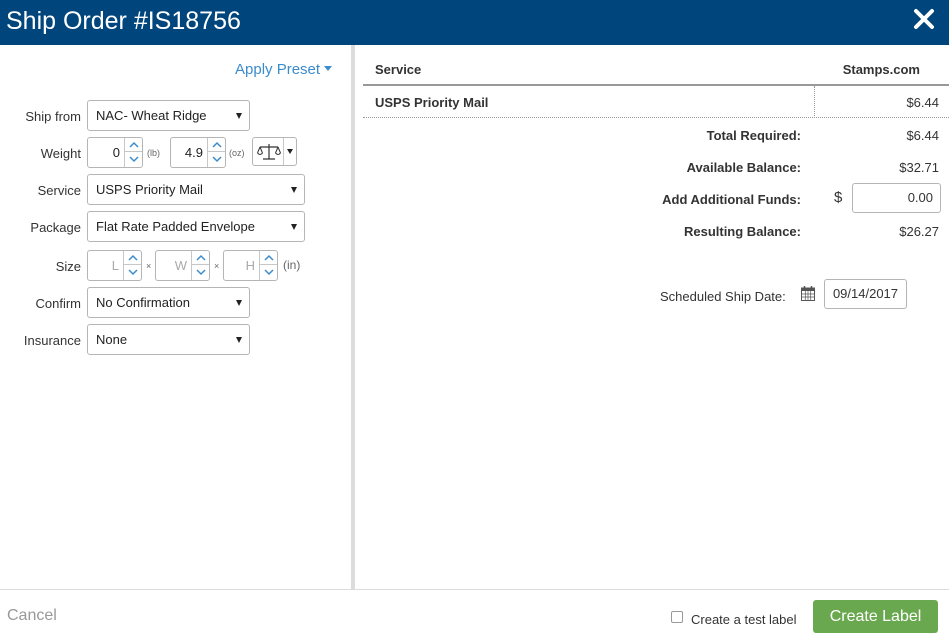  What do you see at coordinates (922, 135) in the screenshot?
I see `total-required-value: $6.44` at bounding box center [922, 135].